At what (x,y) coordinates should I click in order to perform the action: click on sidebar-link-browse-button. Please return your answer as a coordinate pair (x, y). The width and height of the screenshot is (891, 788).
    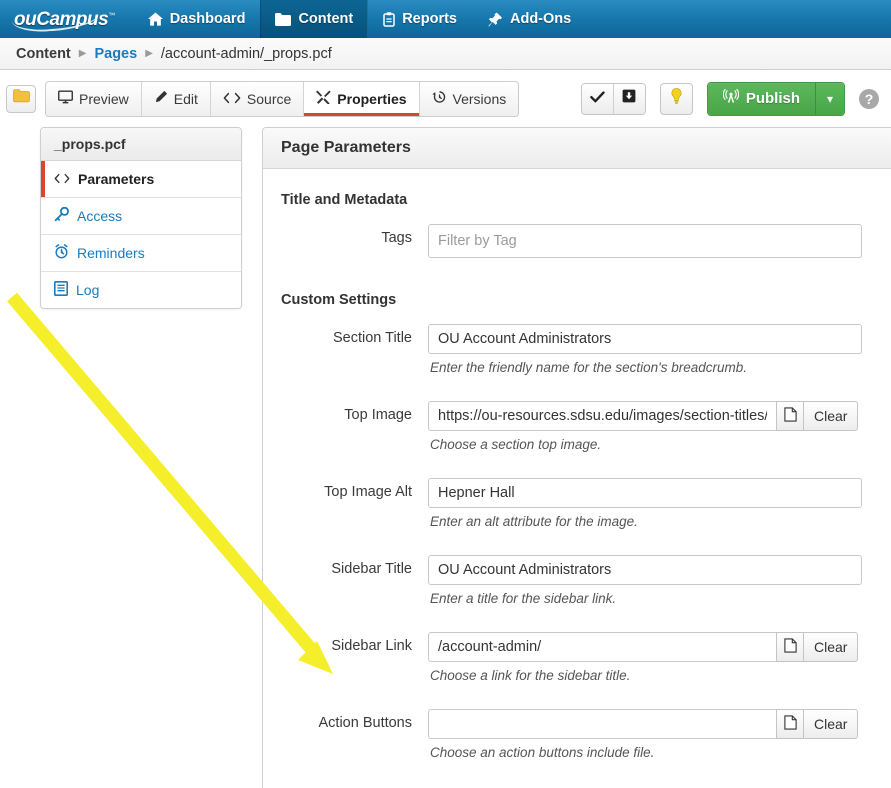
    Looking at the image, I should click on (790, 647).